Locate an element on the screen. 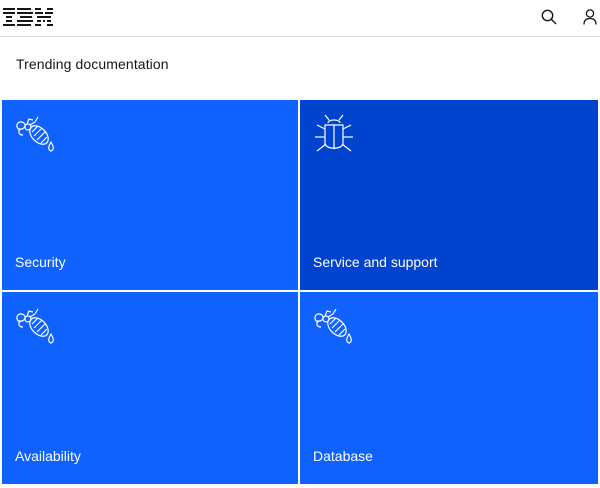 Image resolution: width=600 pixels, height=488 pixels. user-icon is located at coordinates (590, 17).